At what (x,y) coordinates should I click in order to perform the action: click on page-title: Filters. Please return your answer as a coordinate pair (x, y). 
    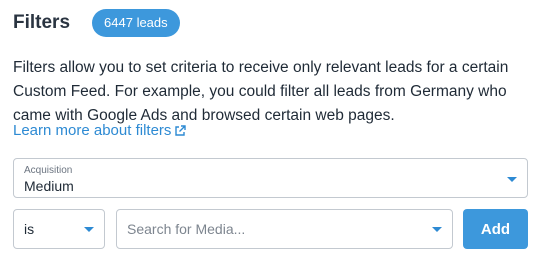
    Looking at the image, I should click on (42, 22).